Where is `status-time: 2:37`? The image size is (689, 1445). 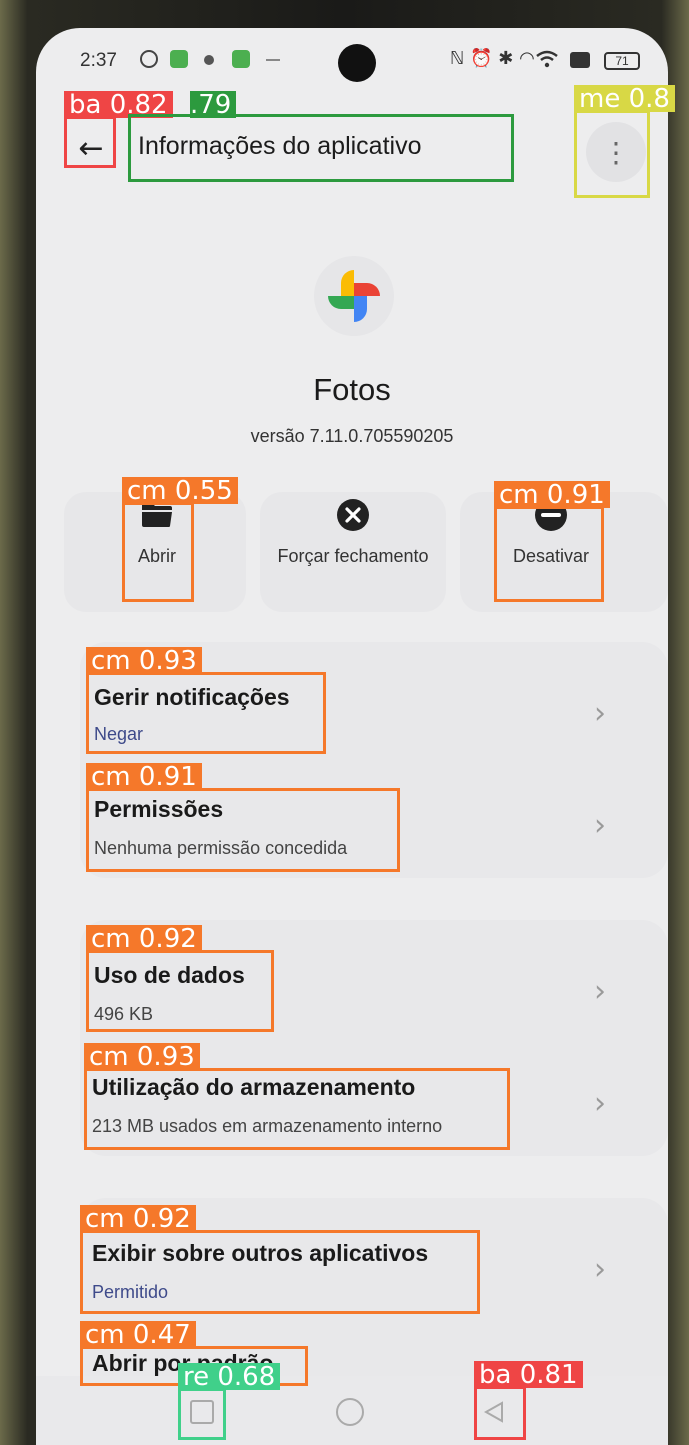
status-time: 2:37 is located at coordinates (98, 60).